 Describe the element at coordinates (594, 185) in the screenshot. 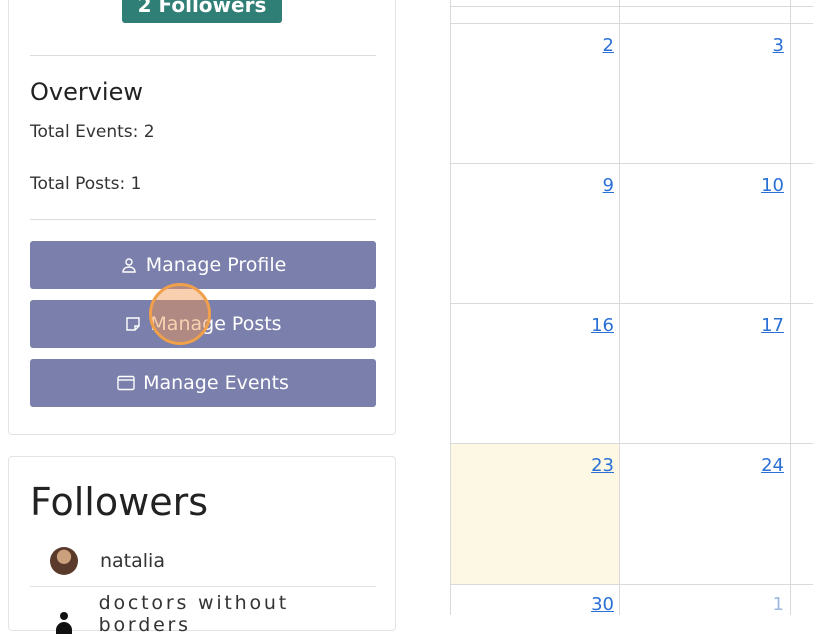

I see `calendar-day: 9` at that location.